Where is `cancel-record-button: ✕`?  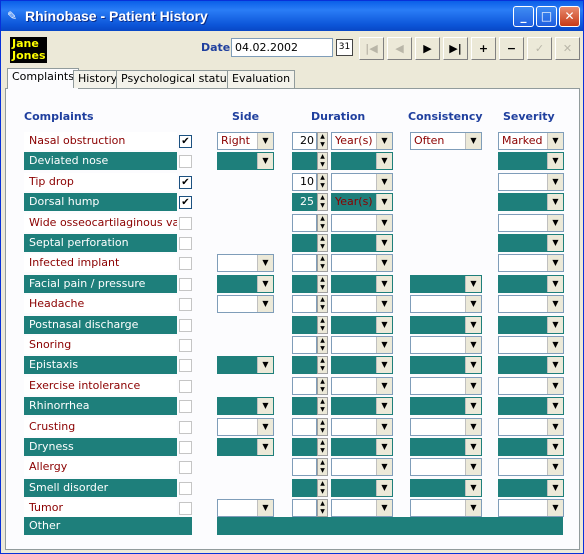 cancel-record-button: ✕ is located at coordinates (567, 48).